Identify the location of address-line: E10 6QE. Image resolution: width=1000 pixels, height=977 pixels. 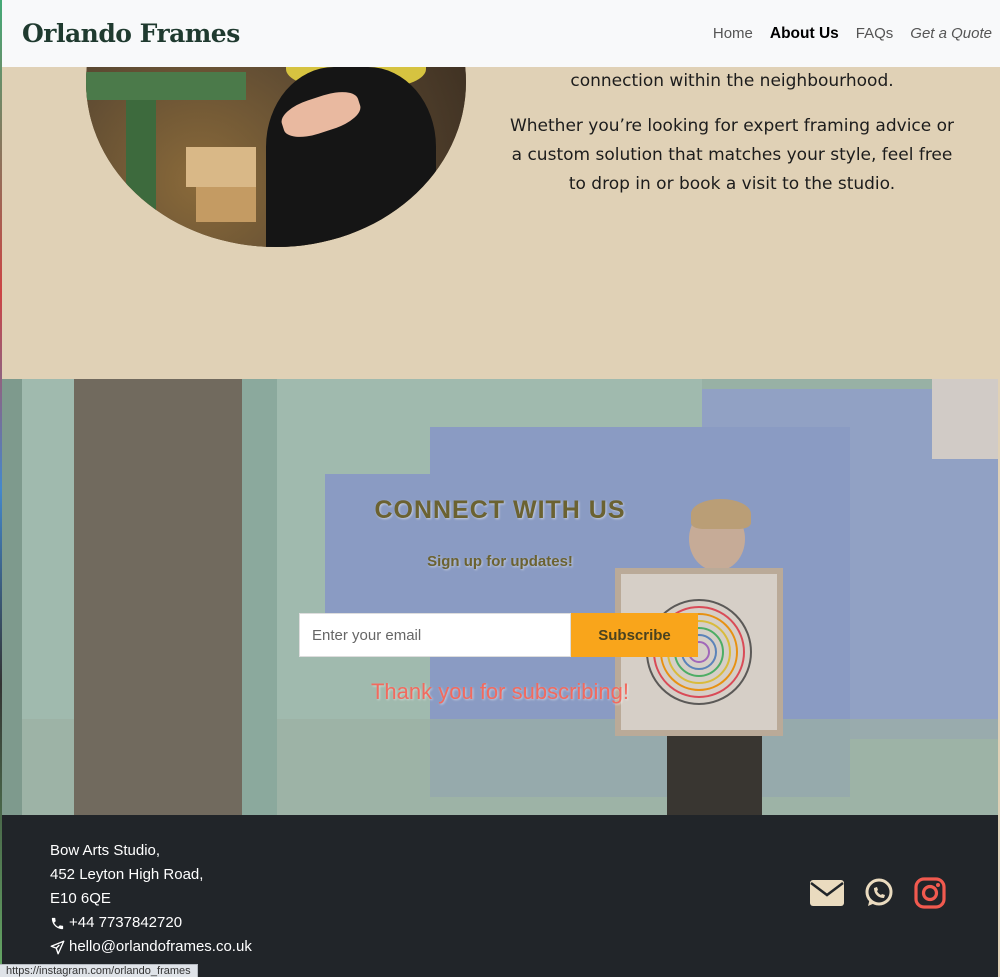
(80, 898).